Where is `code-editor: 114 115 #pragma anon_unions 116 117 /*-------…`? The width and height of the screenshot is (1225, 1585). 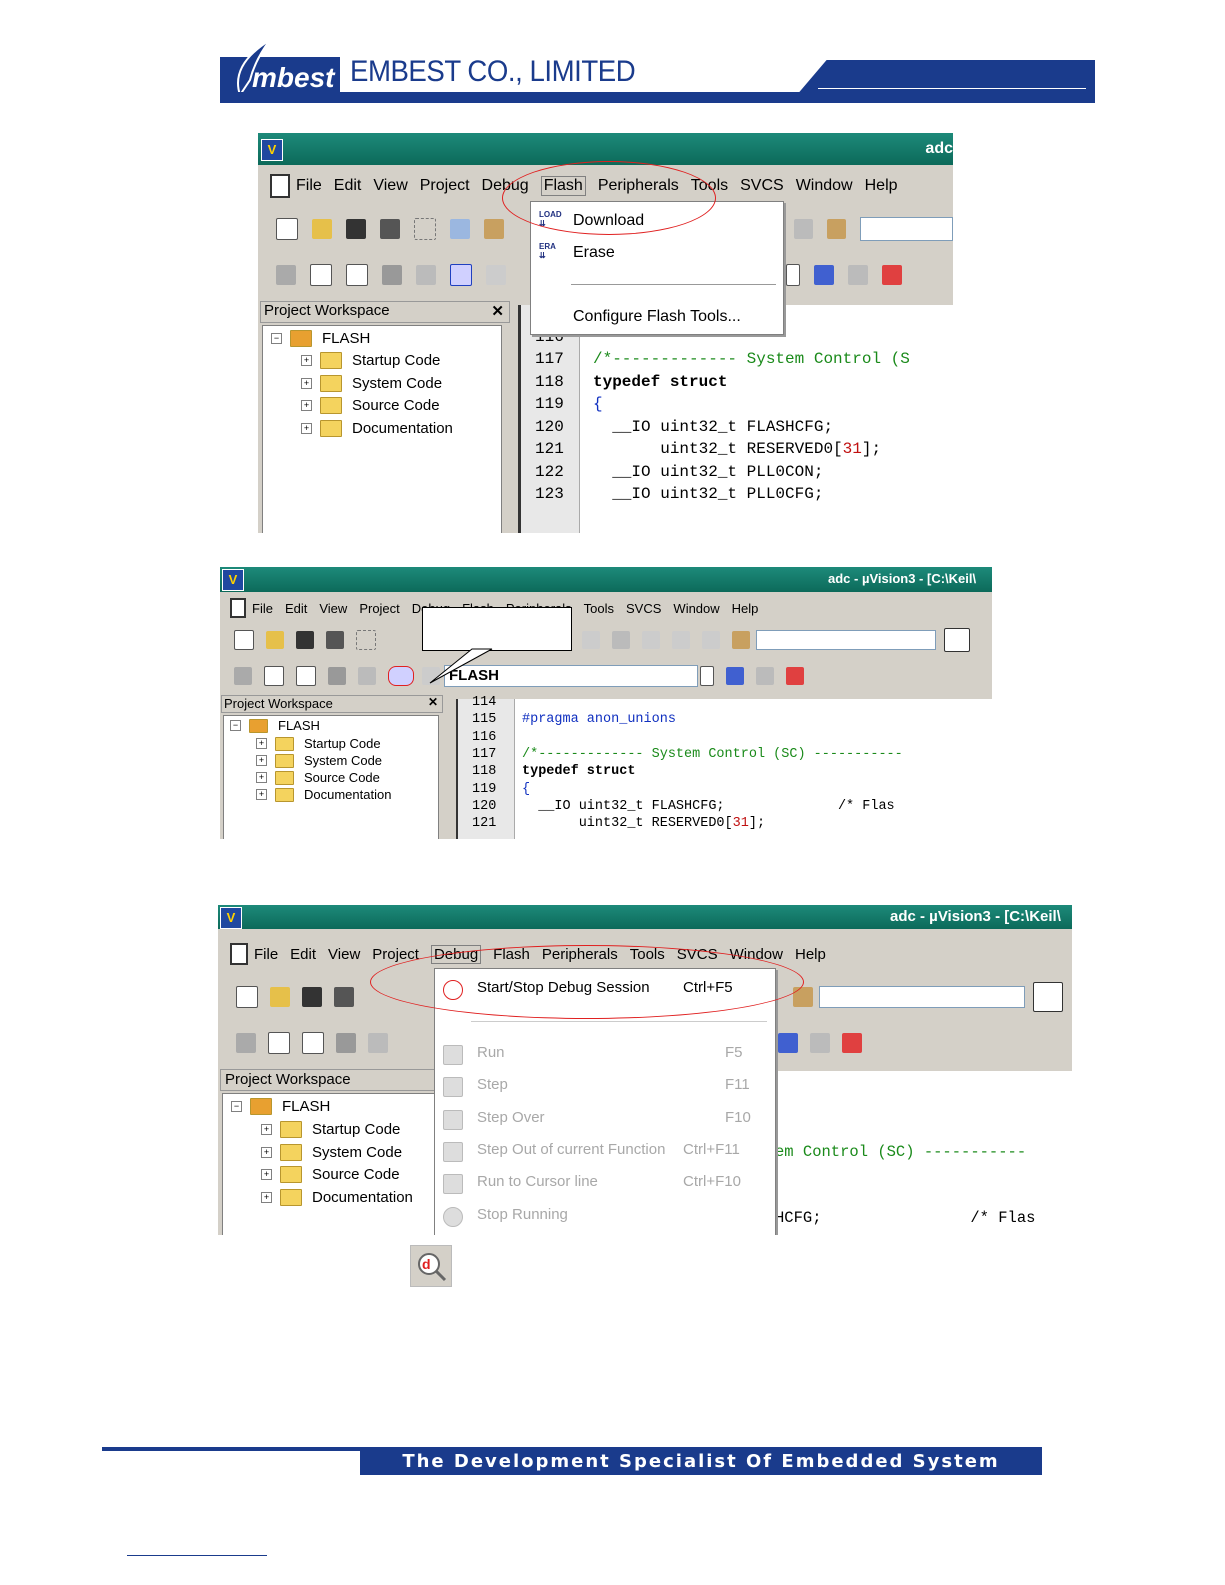 code-editor: 114 115 #pragma anon_unions 116 117 /*-------… is located at coordinates (724, 767).